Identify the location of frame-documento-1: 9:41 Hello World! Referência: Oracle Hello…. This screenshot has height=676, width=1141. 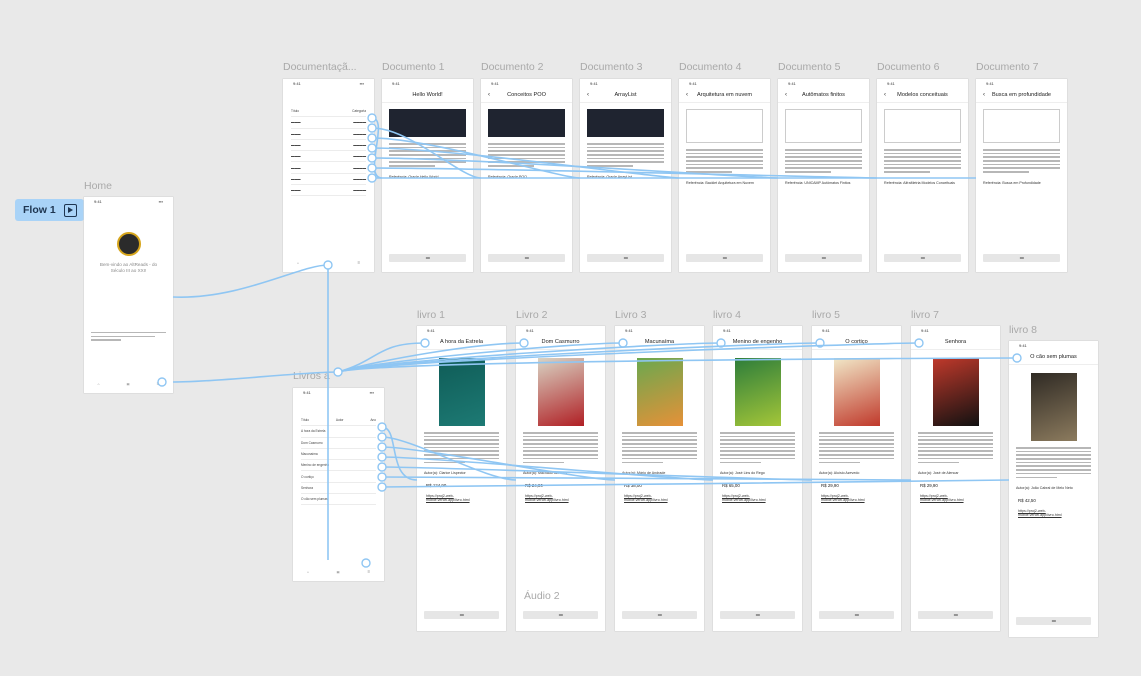
(427, 175).